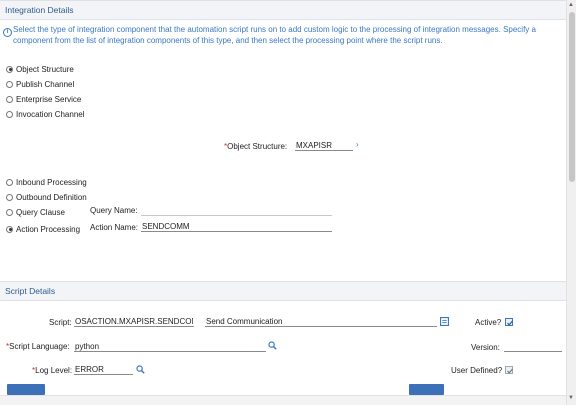  What do you see at coordinates (103, 369) in the screenshot?
I see `log-level-input` at bounding box center [103, 369].